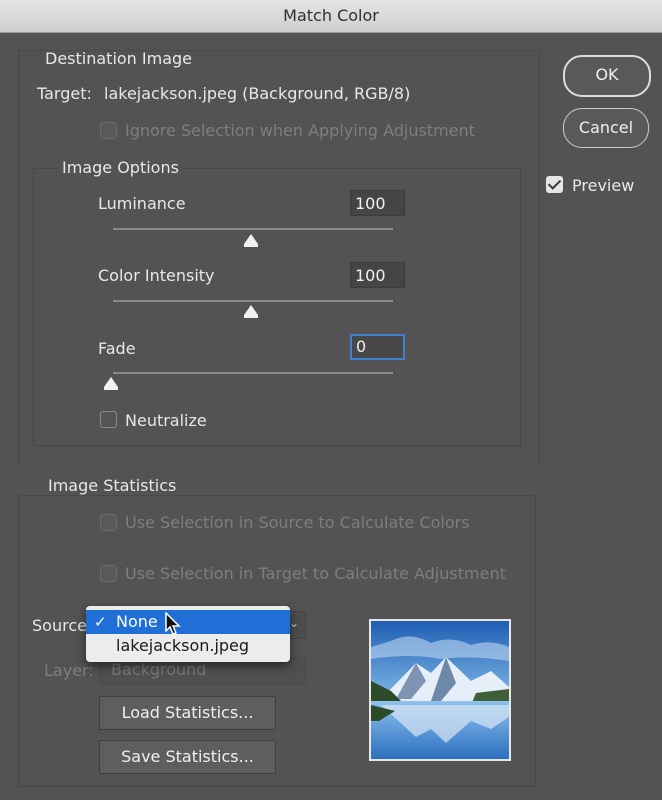 The image size is (662, 800). What do you see at coordinates (377, 347) in the screenshot?
I see `fade-input: 0` at bounding box center [377, 347].